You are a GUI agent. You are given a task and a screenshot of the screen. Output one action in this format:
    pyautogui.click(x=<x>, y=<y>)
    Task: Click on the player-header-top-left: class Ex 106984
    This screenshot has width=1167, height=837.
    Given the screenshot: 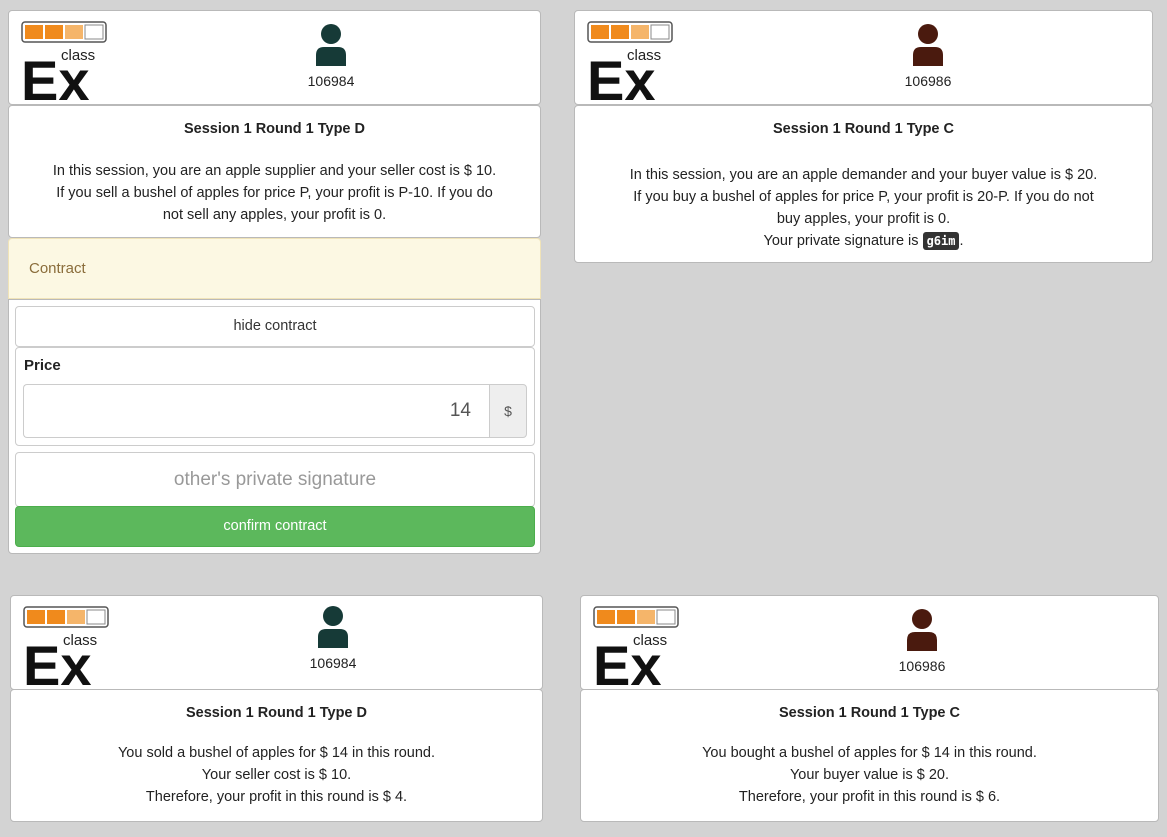 What is the action you would take?
    pyautogui.click(x=274, y=57)
    